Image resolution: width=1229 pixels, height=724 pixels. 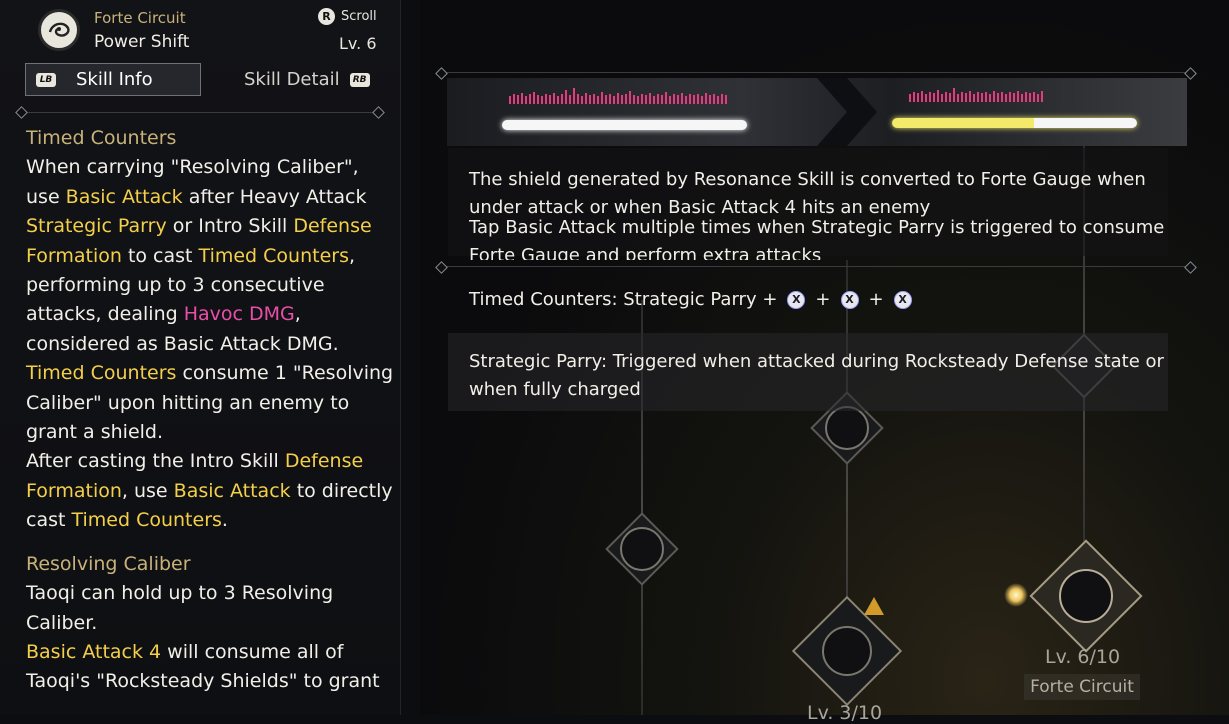 What do you see at coordinates (155, 461) in the screenshot?
I see `text-run: After casting the Intro Skill` at bounding box center [155, 461].